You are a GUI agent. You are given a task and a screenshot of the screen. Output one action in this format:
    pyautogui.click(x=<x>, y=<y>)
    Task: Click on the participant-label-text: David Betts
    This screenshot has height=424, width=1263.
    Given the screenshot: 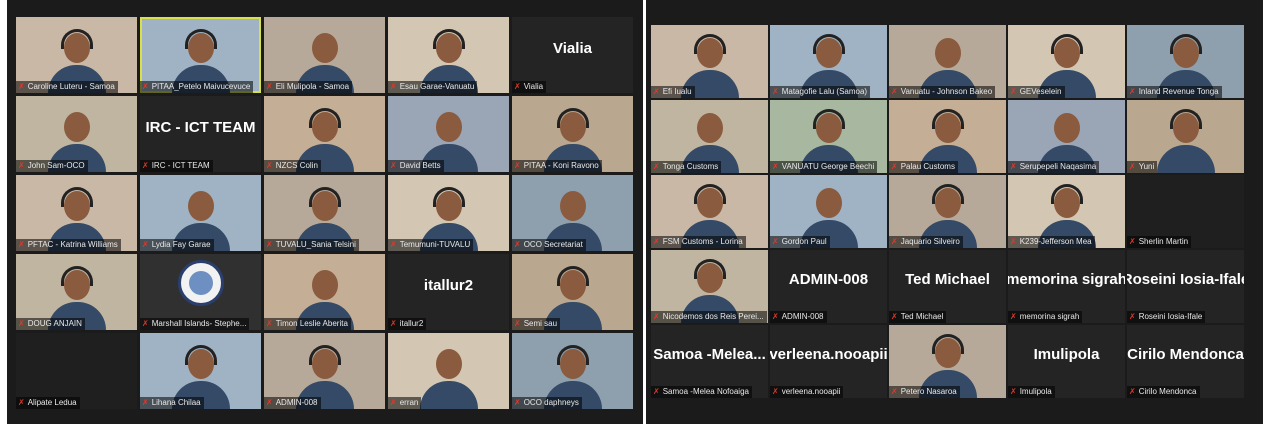 What is the action you would take?
    pyautogui.click(x=420, y=165)
    